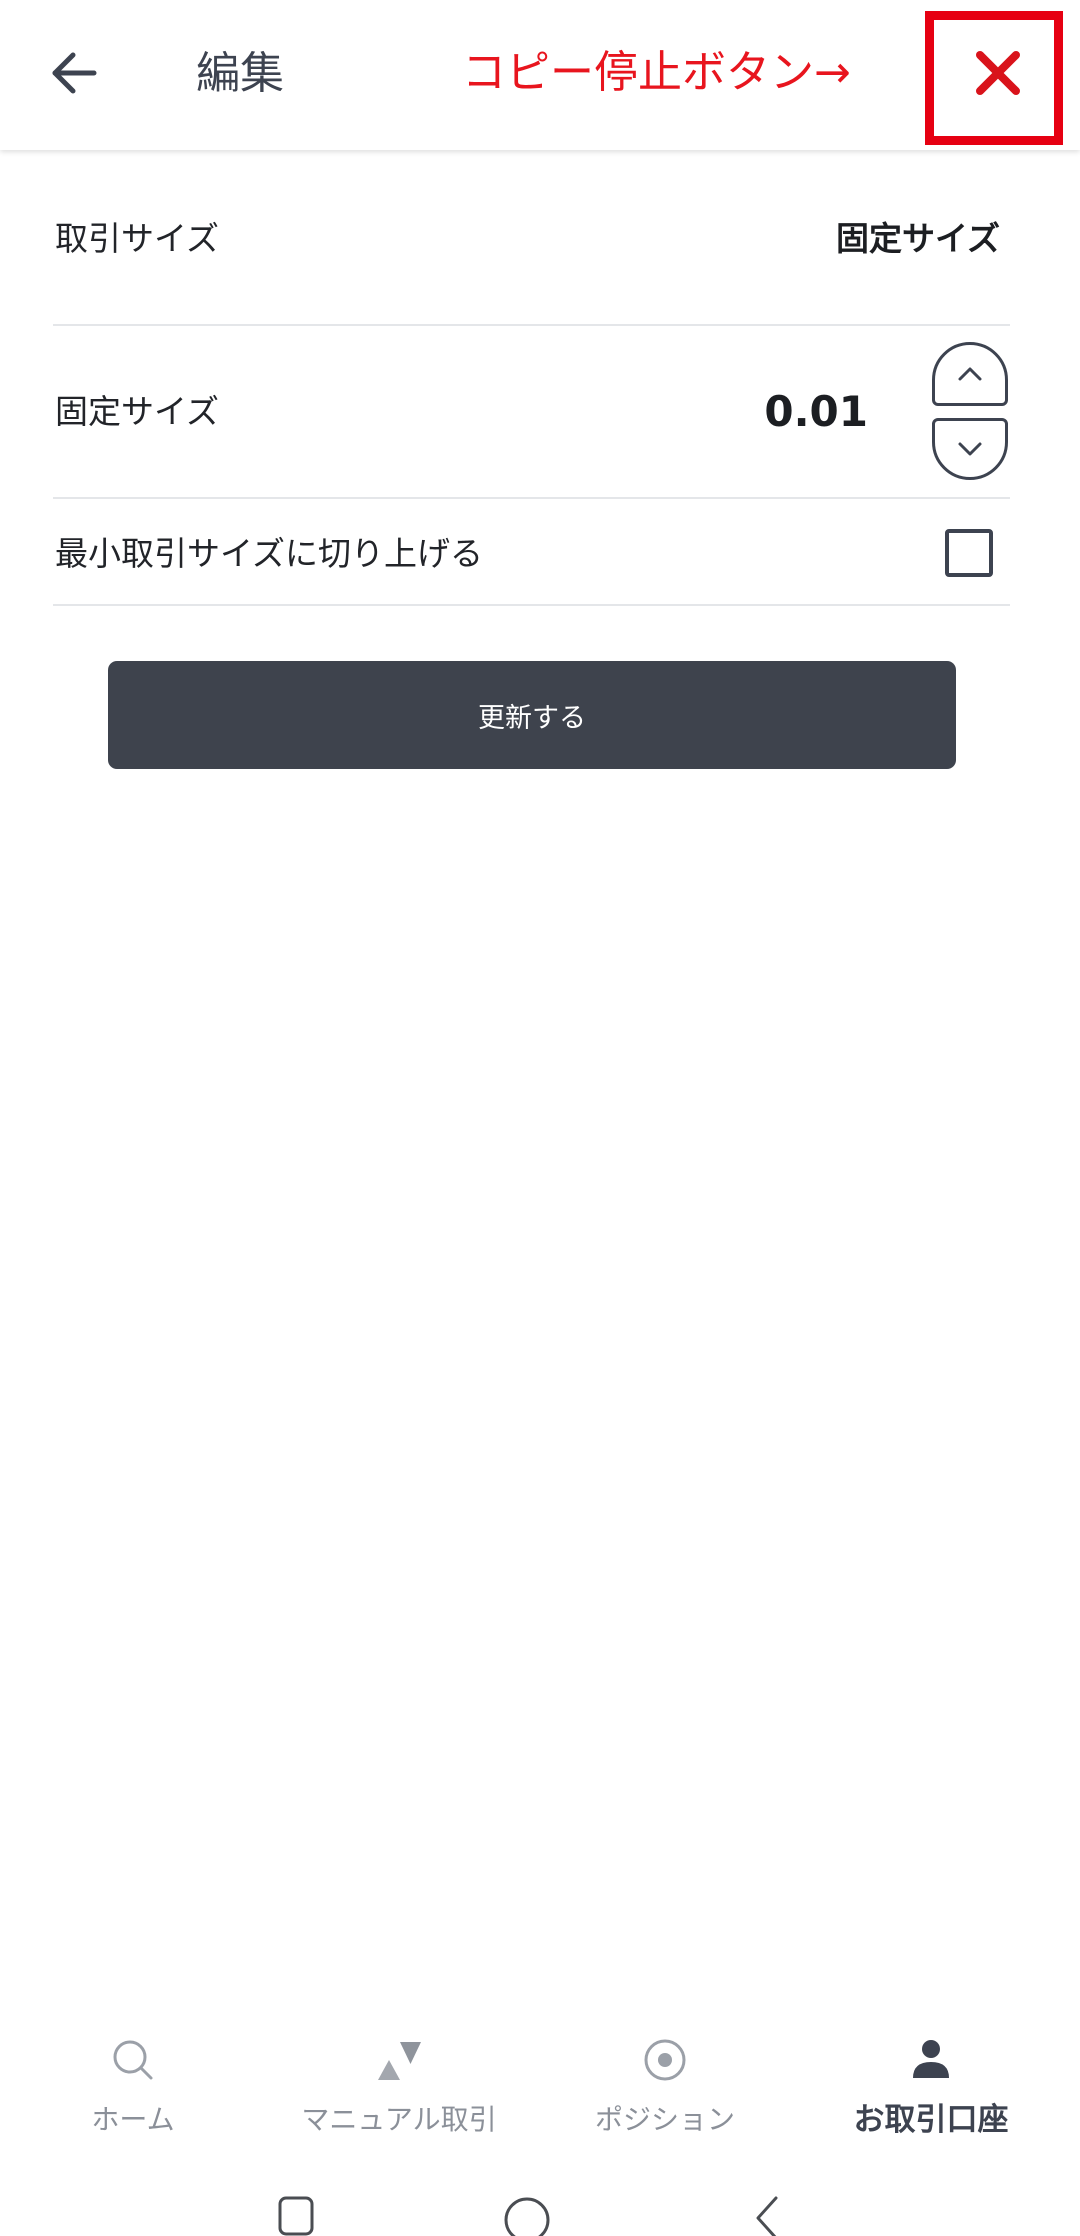 Image resolution: width=1080 pixels, height=2236 pixels. What do you see at coordinates (931, 2090) in the screenshot?
I see `nav-item-account: お取引口座` at bounding box center [931, 2090].